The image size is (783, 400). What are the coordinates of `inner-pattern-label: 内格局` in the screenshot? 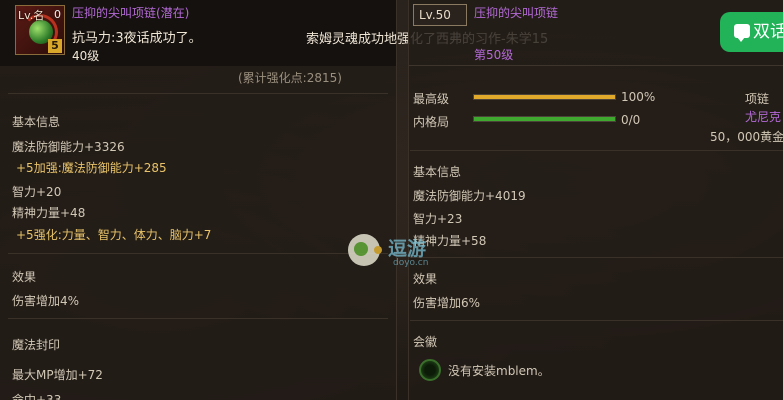 It's located at (431, 122).